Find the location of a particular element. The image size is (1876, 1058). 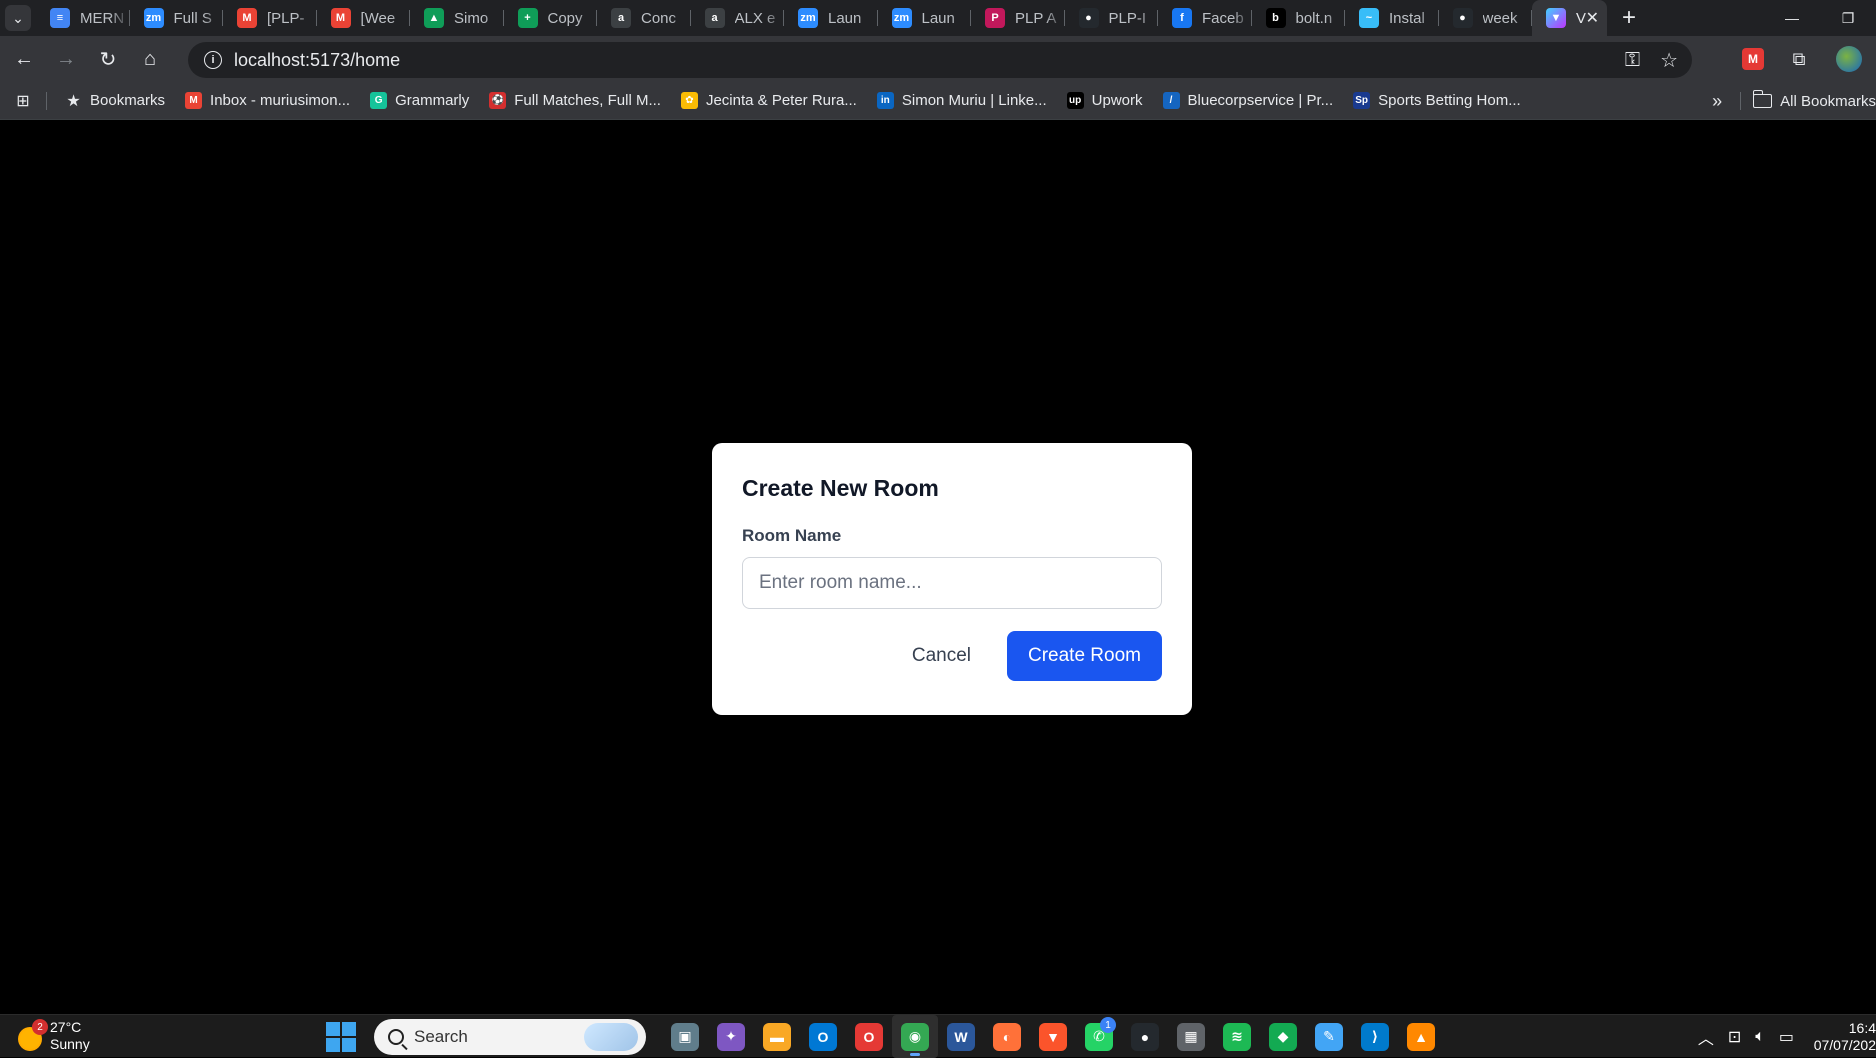

taskbar-app: ✦ is located at coordinates (731, 1036).